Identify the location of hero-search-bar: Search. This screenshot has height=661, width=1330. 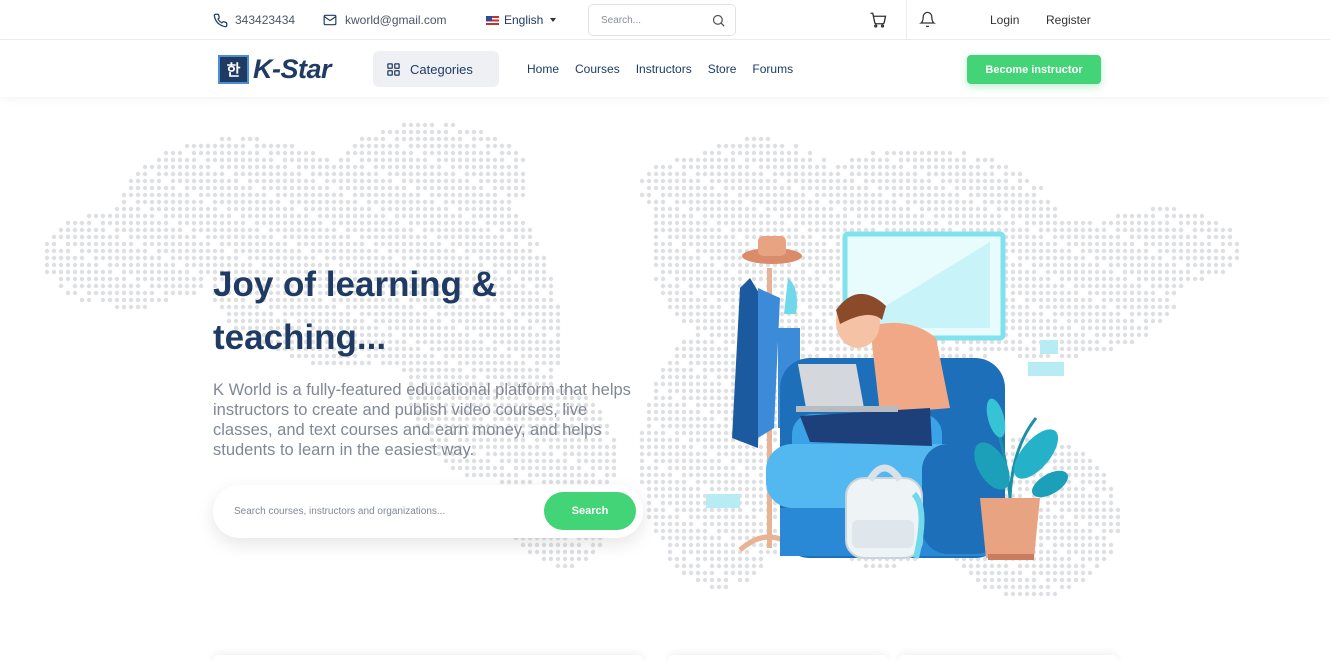
(428, 511).